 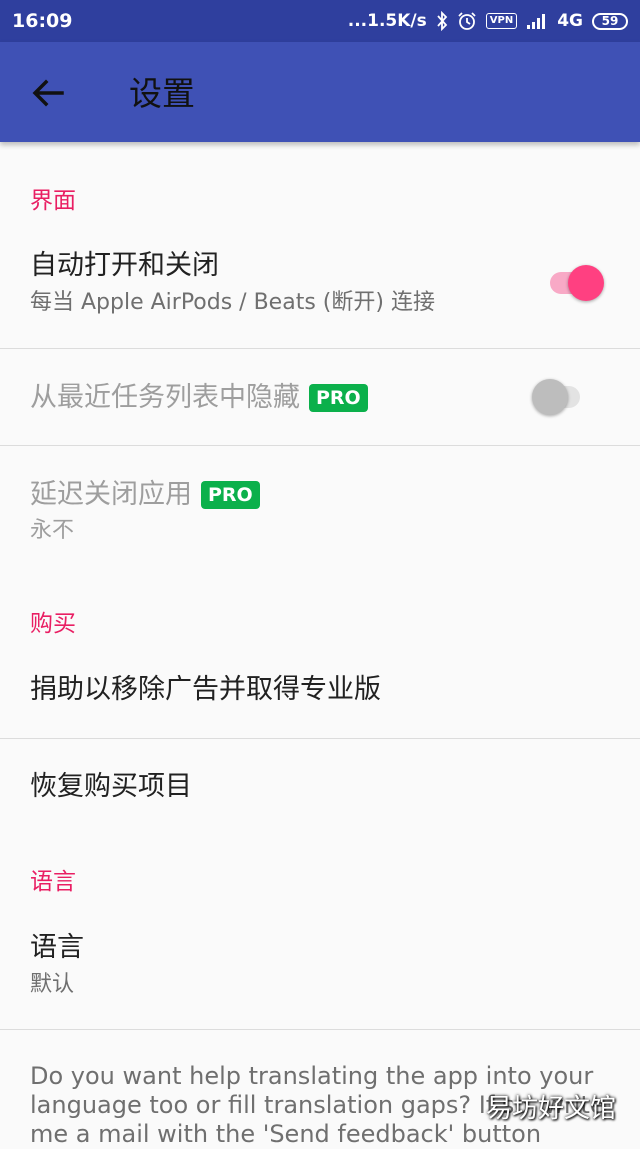 I want to click on battery-icon: 59, so click(x=610, y=21).